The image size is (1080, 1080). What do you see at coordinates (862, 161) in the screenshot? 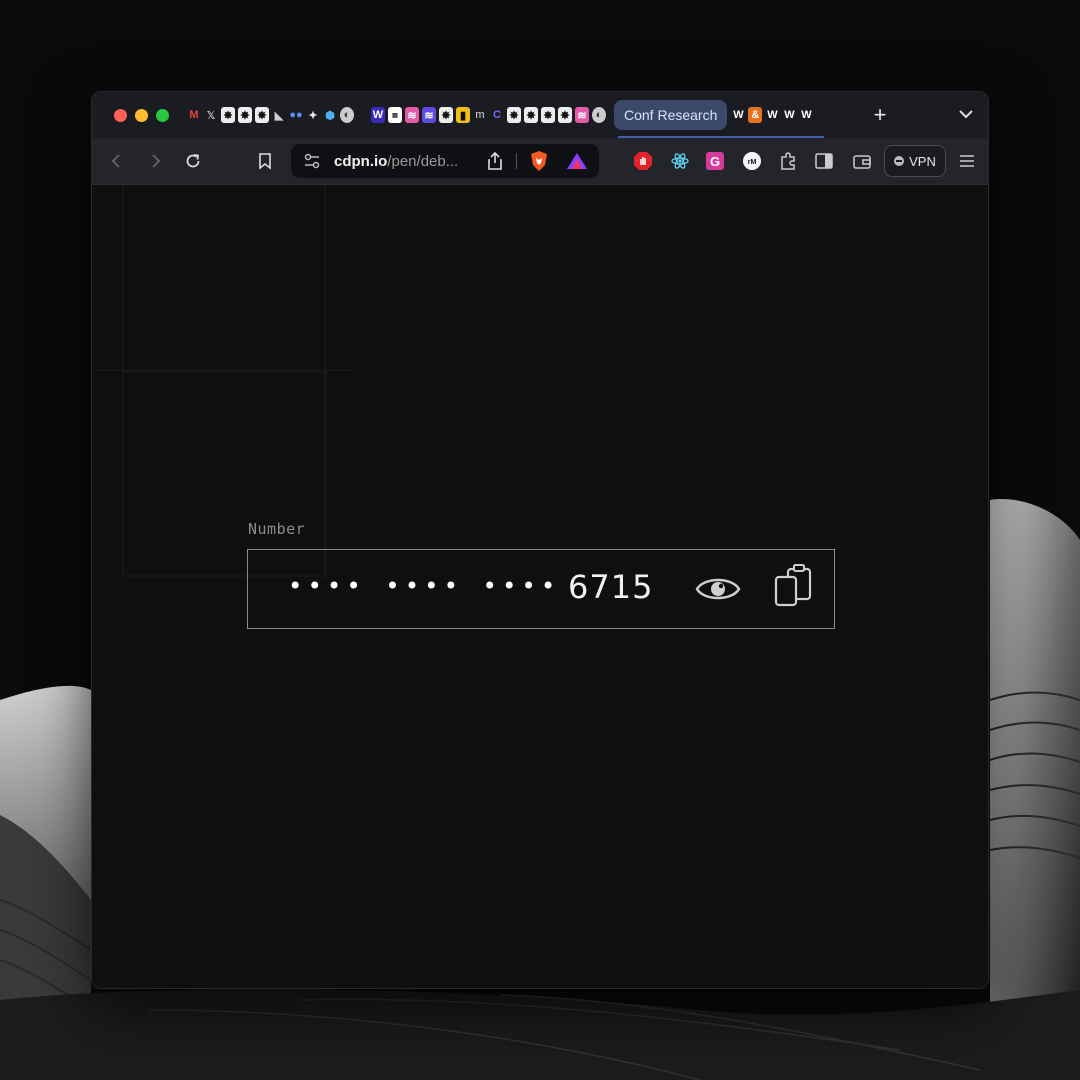
I see `wallet-icon` at bounding box center [862, 161].